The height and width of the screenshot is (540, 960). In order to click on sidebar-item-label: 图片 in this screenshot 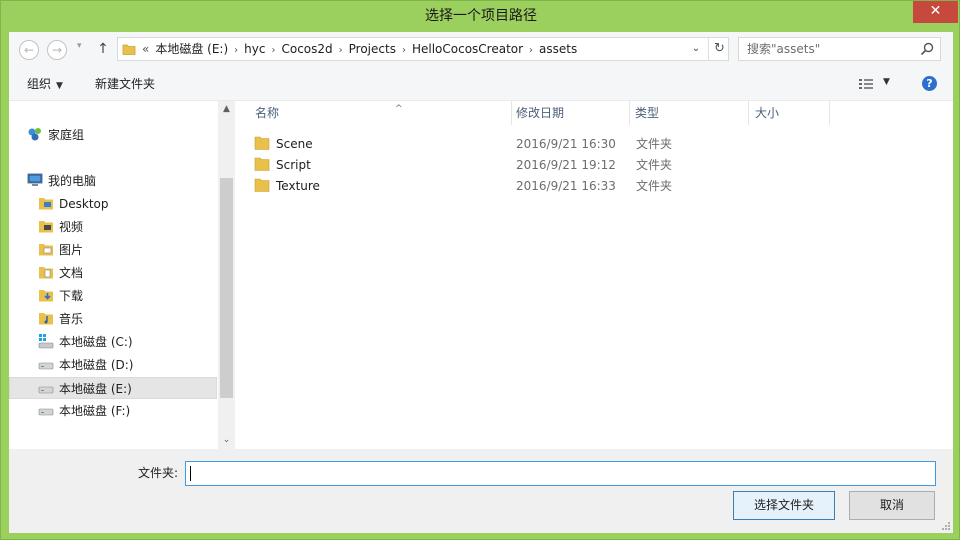, I will do `click(71, 250)`.